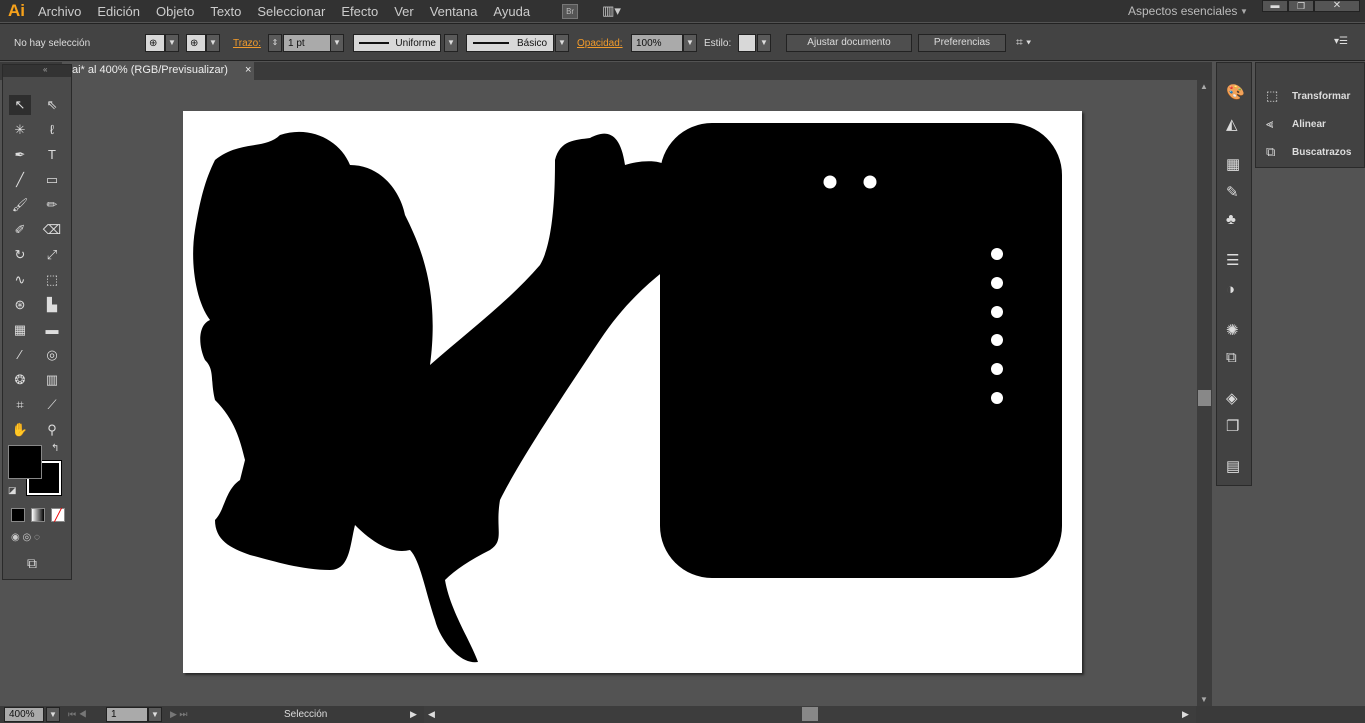  I want to click on free-transform-tool-icon: ⬚, so click(52, 280).